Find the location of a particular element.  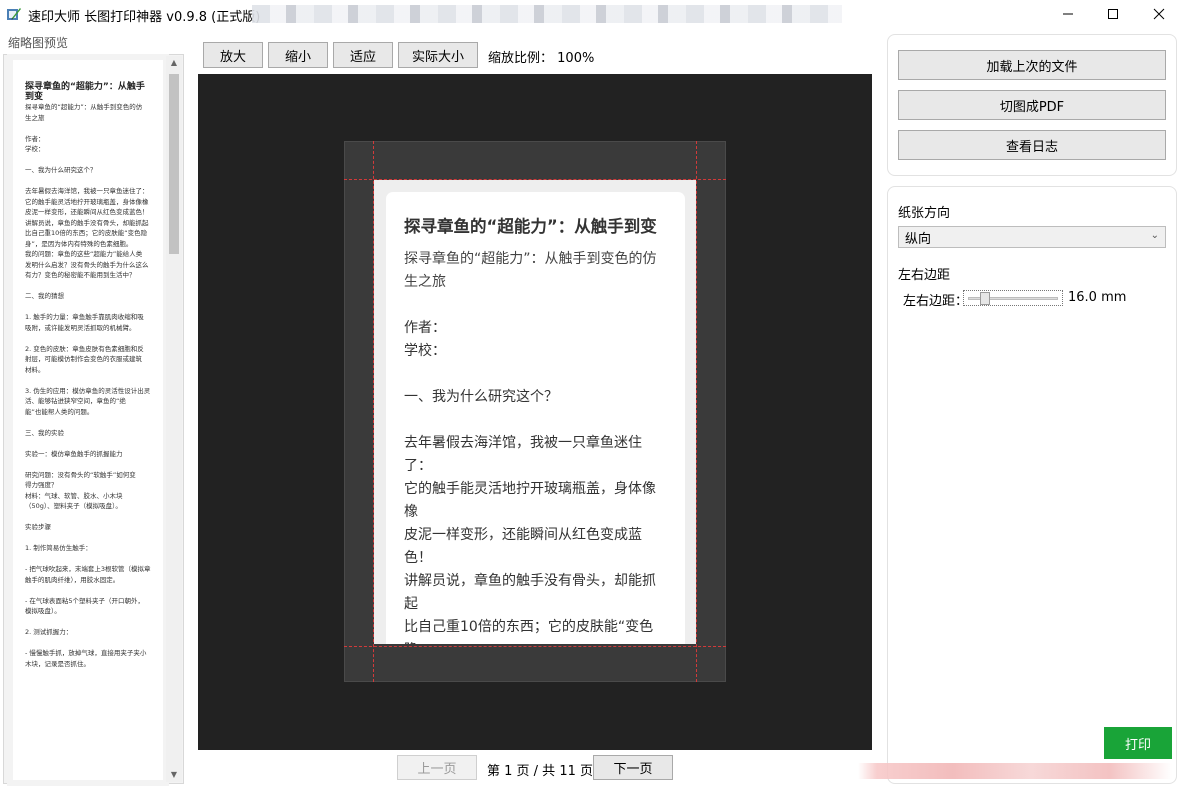

print-button-label: 打印 is located at coordinates (1137, 745).